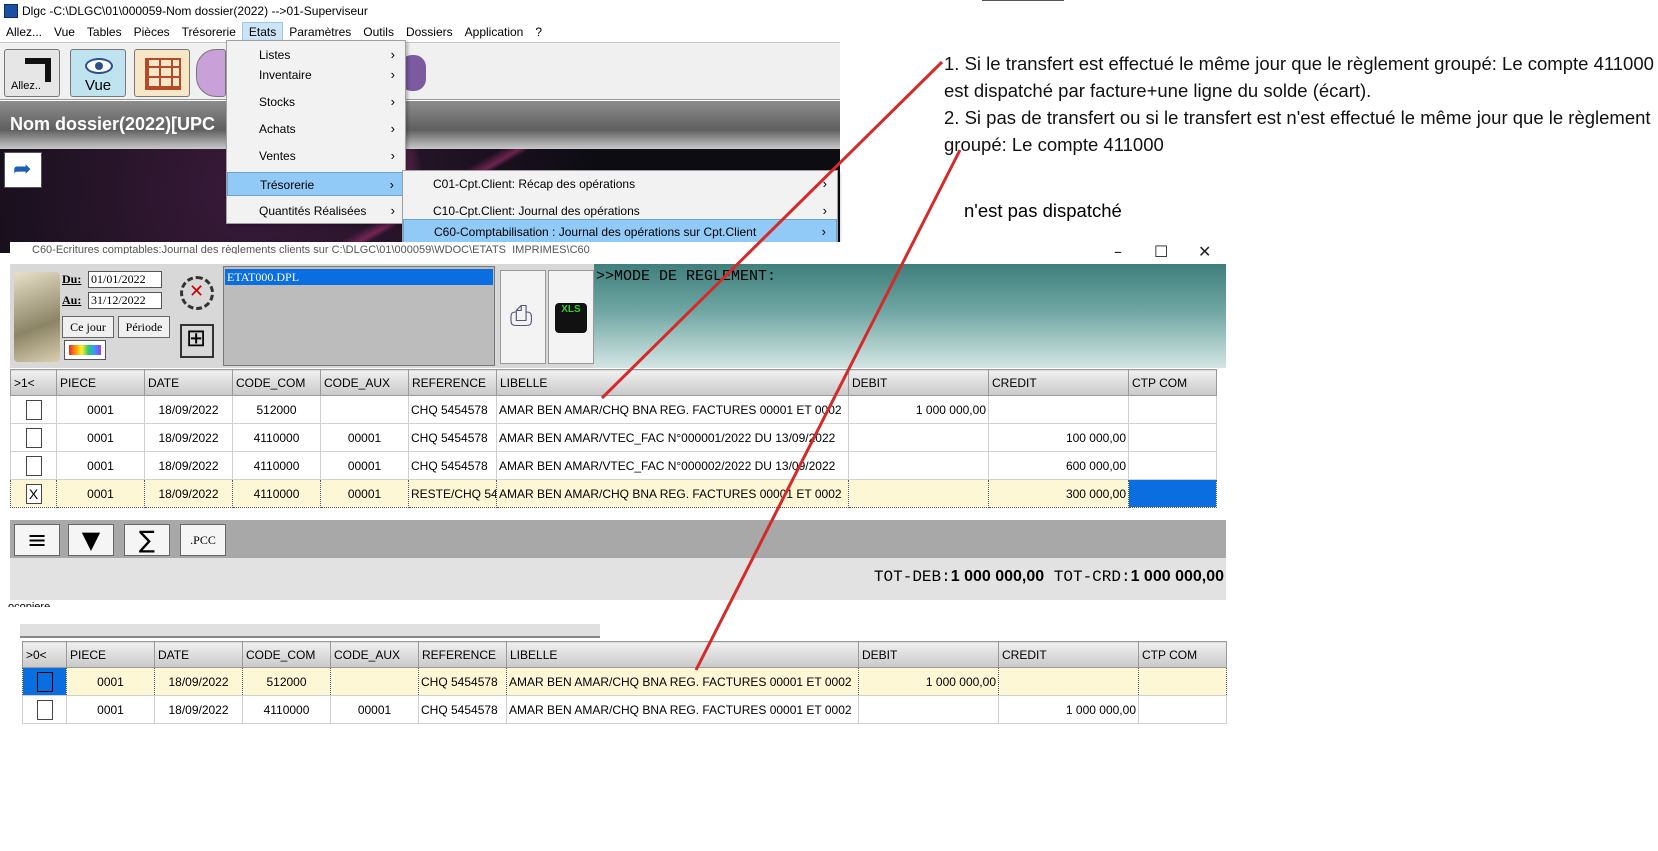 The image size is (1658, 851). Describe the element at coordinates (429, 32) in the screenshot. I see `menu-dossiers: Dossiers` at that location.